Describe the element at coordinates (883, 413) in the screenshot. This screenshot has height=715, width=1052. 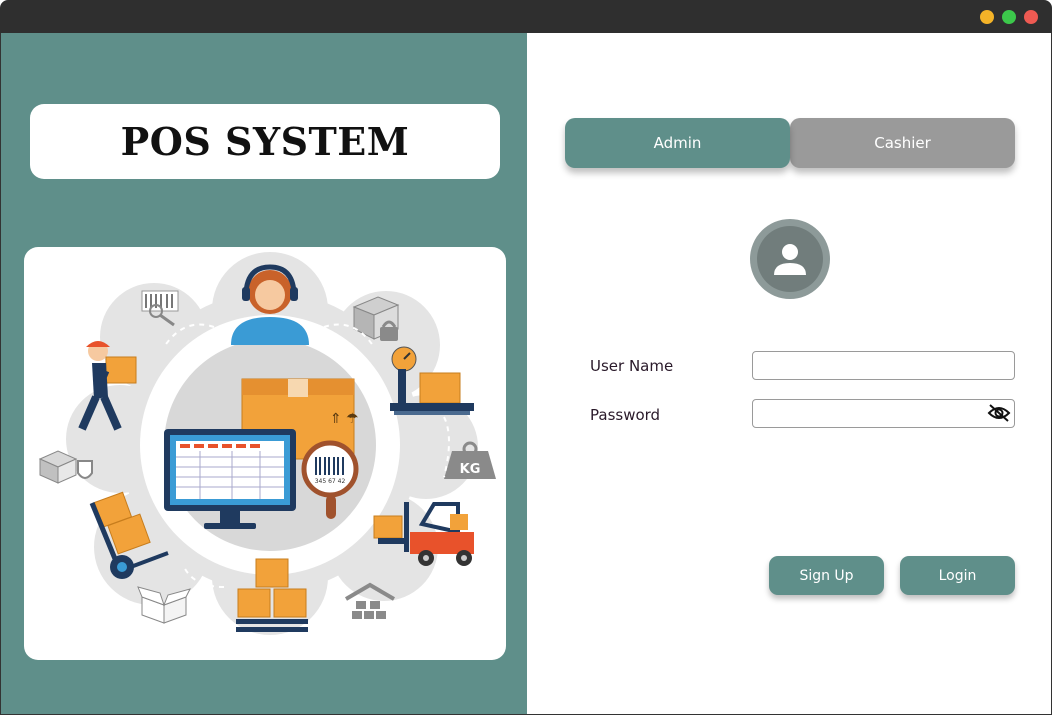
I see `password-input` at that location.